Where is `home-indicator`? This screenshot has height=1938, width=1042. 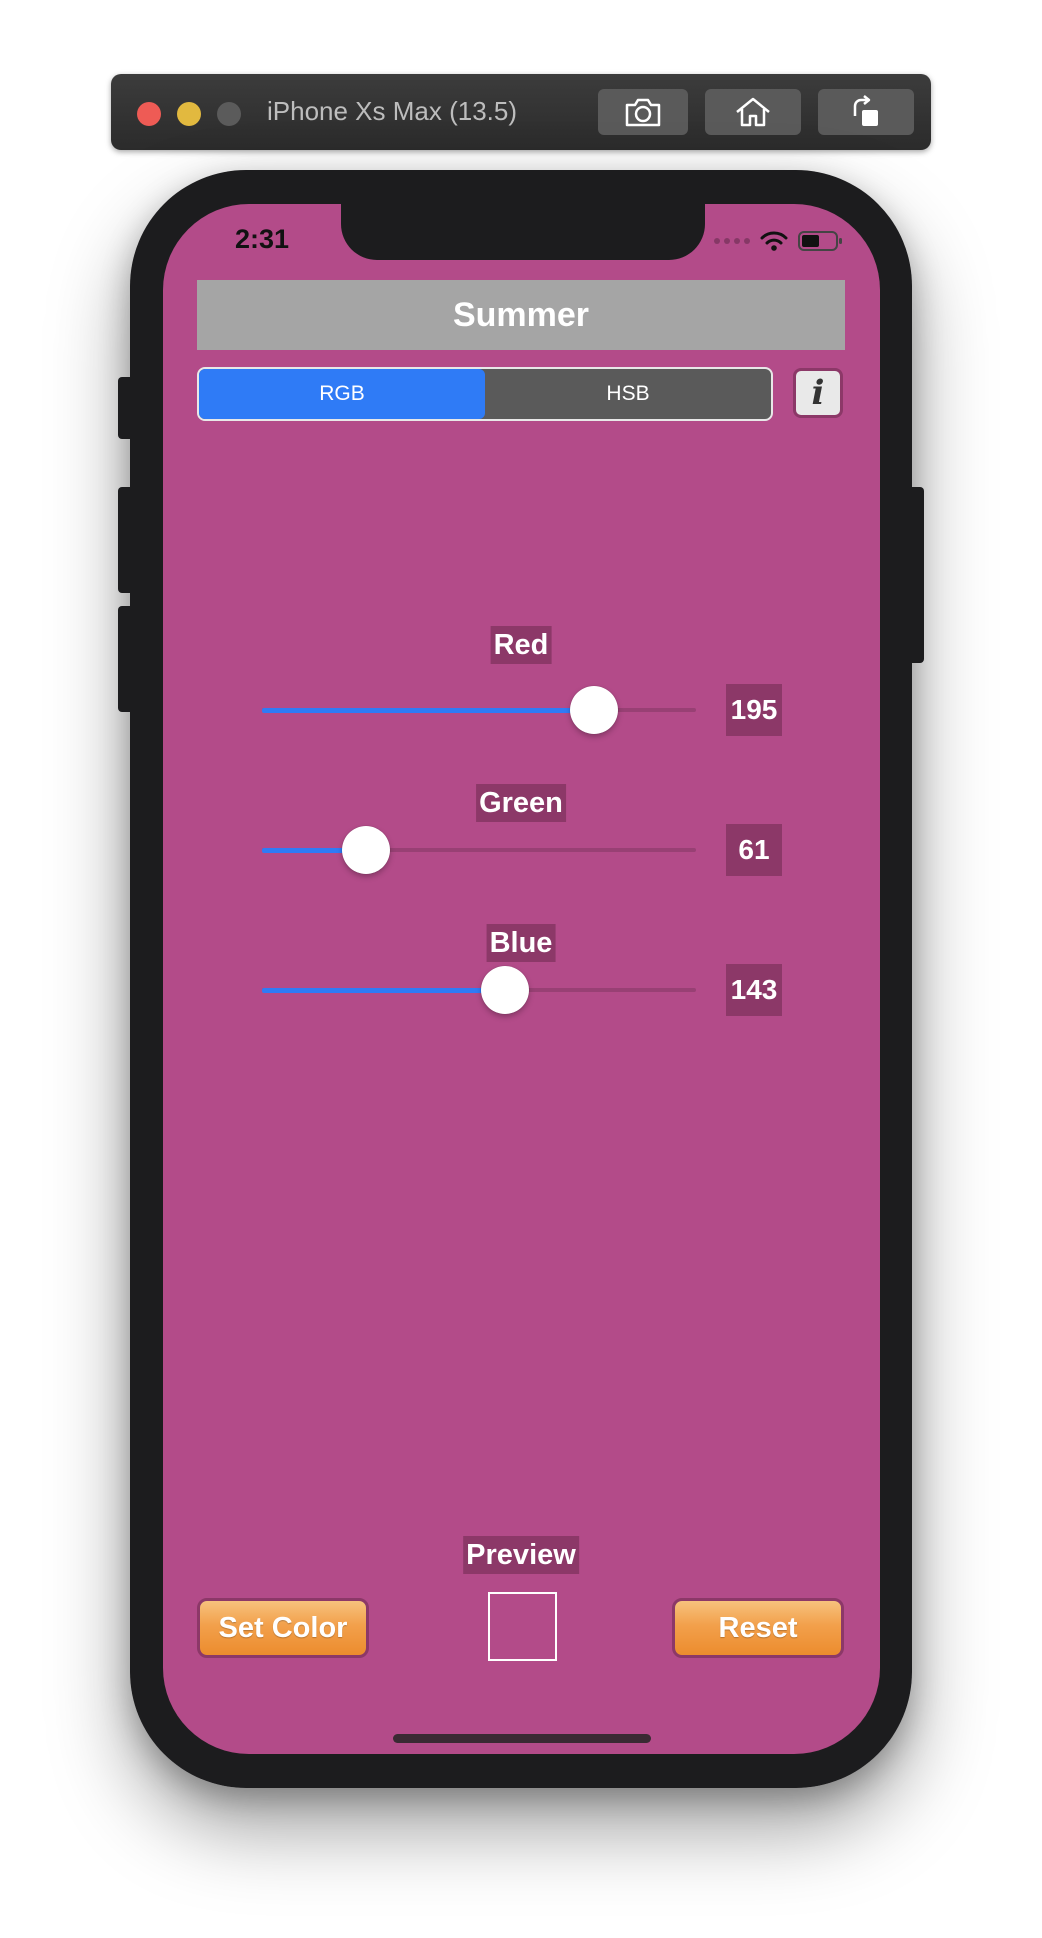
home-indicator is located at coordinates (522, 1738).